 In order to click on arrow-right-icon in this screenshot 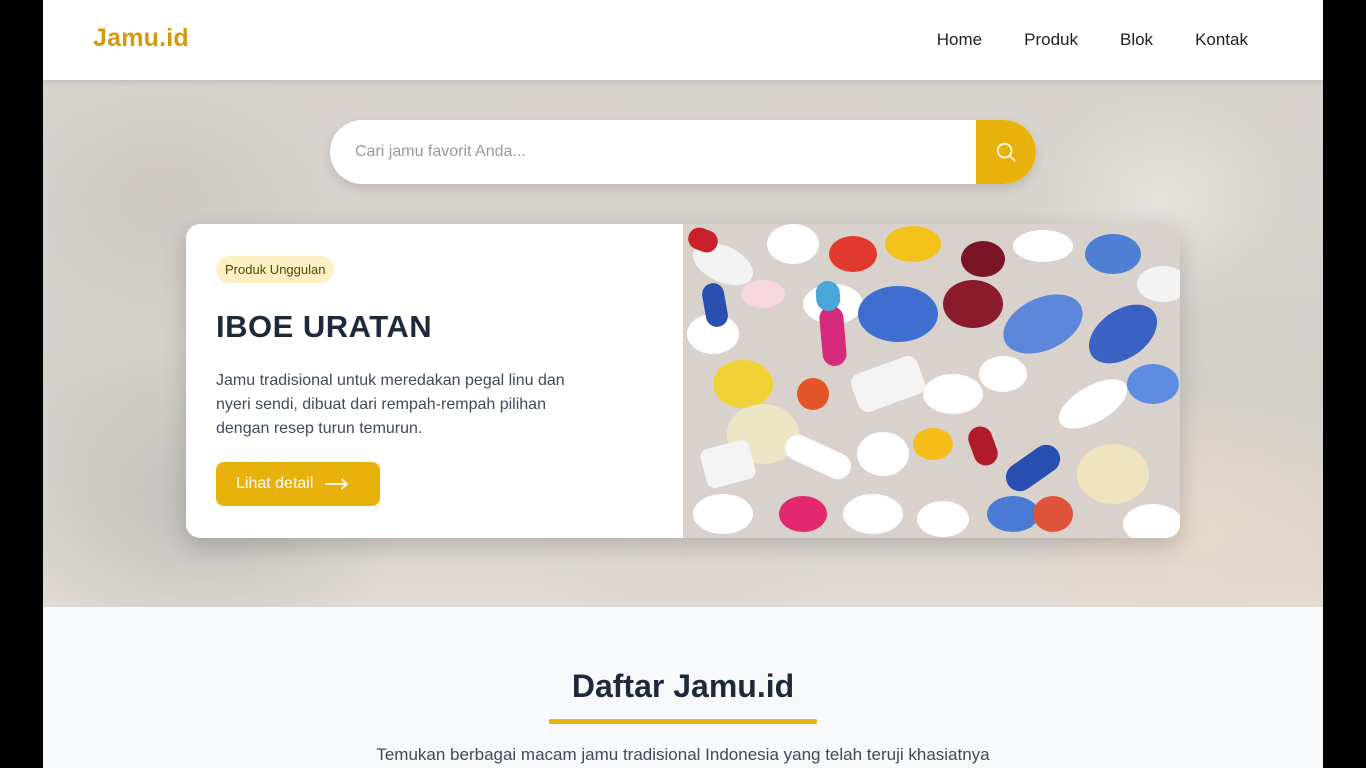, I will do `click(337, 484)`.